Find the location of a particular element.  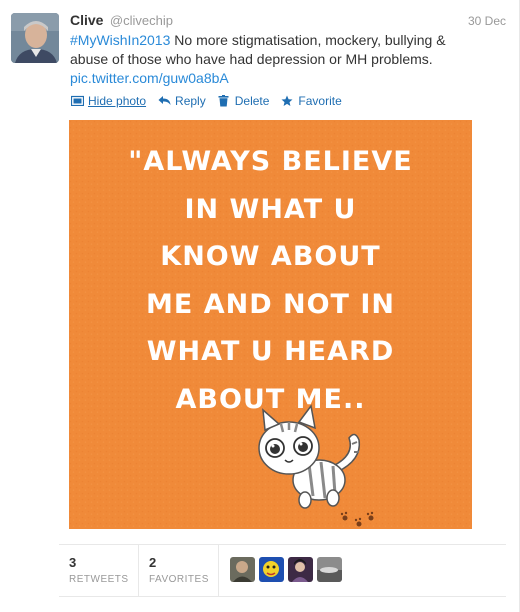

author-fullname: Clive is located at coordinates (86, 20).